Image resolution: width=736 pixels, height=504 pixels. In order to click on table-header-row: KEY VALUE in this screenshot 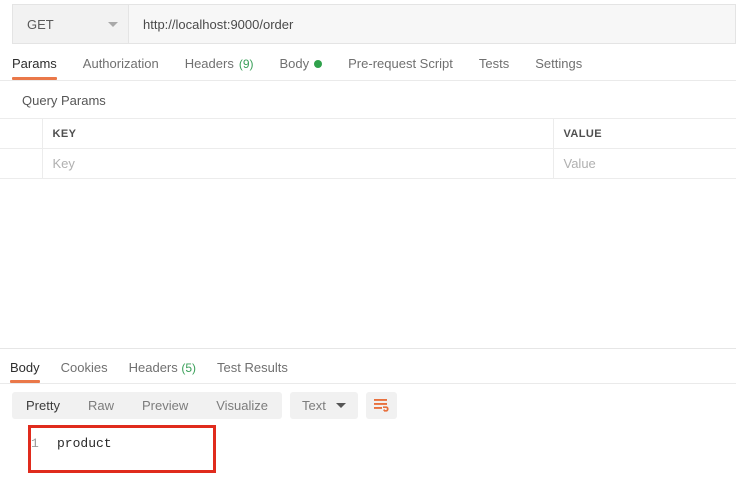, I will do `click(368, 133)`.